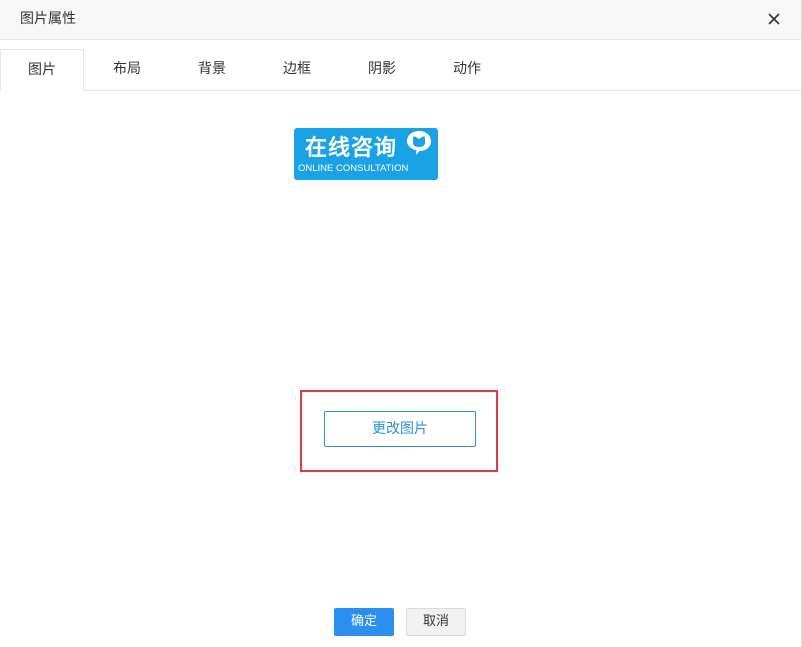 This screenshot has height=647, width=802. Describe the element at coordinates (351, 148) in the screenshot. I see `preview-text-cn: 在线咨询` at that location.